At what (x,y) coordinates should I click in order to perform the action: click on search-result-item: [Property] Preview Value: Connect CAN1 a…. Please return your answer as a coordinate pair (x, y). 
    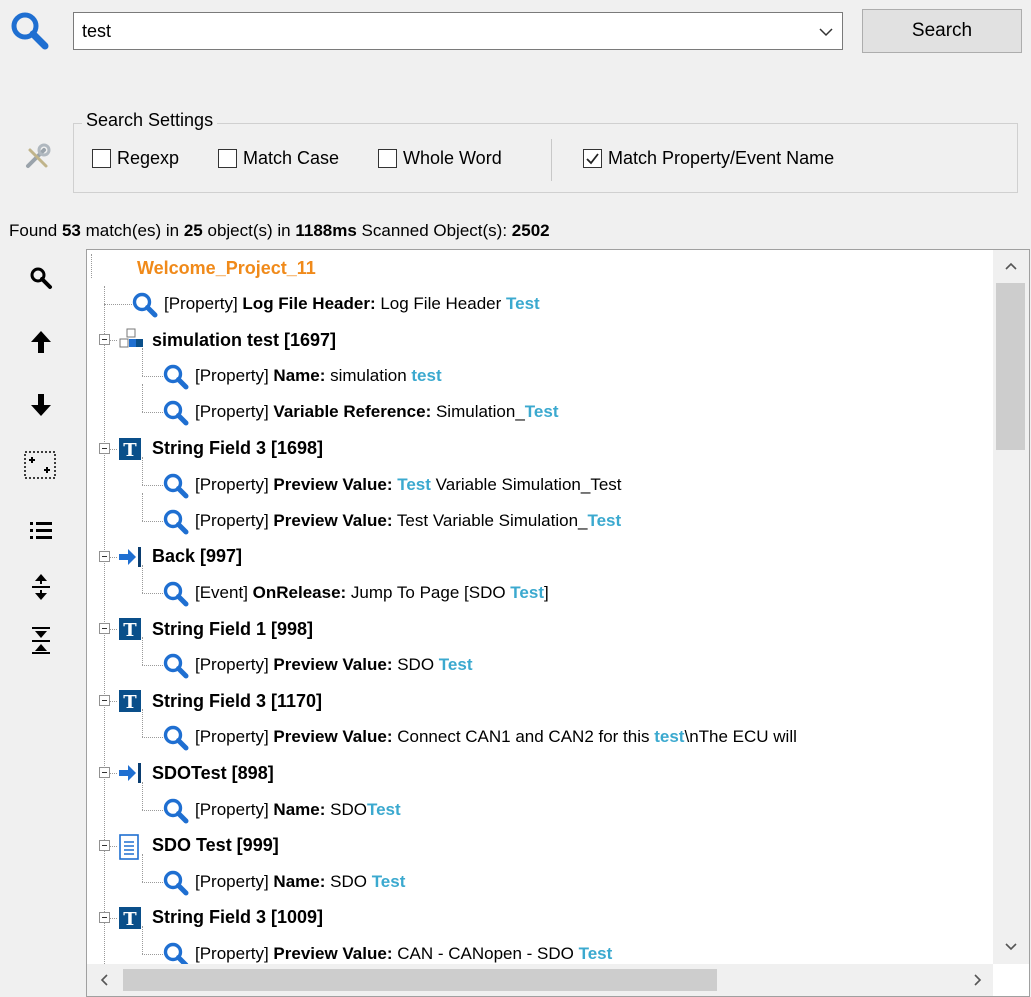
    Looking at the image, I should click on (480, 737).